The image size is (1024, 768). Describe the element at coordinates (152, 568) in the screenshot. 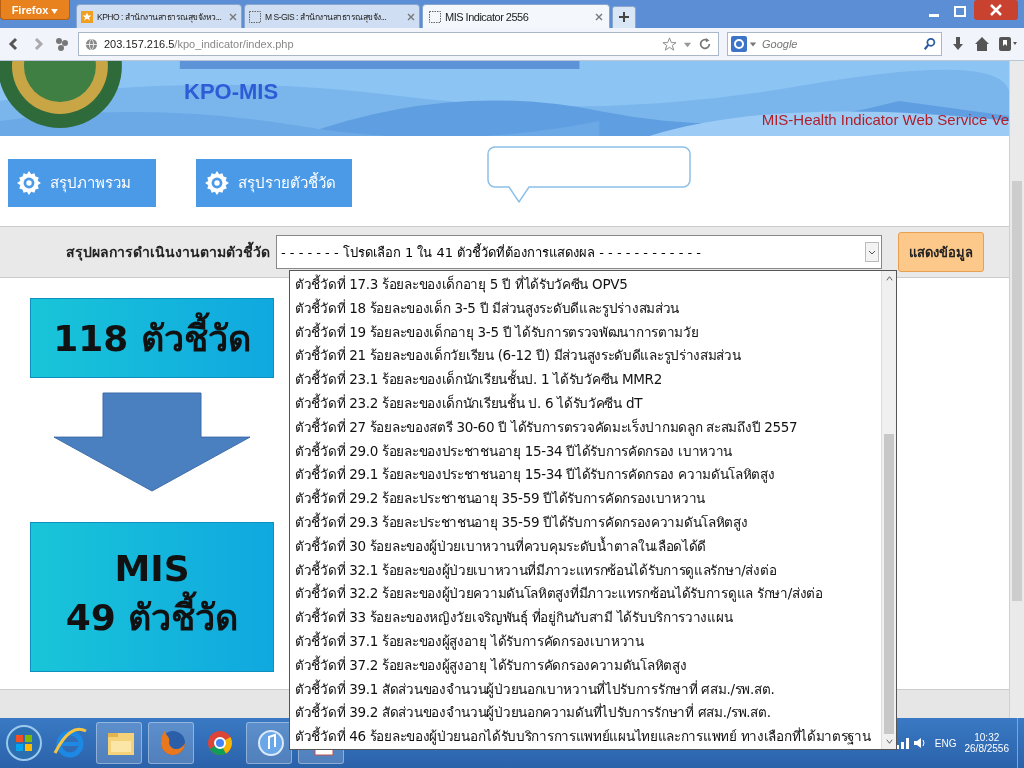

I see `mis-title: MIS` at that location.